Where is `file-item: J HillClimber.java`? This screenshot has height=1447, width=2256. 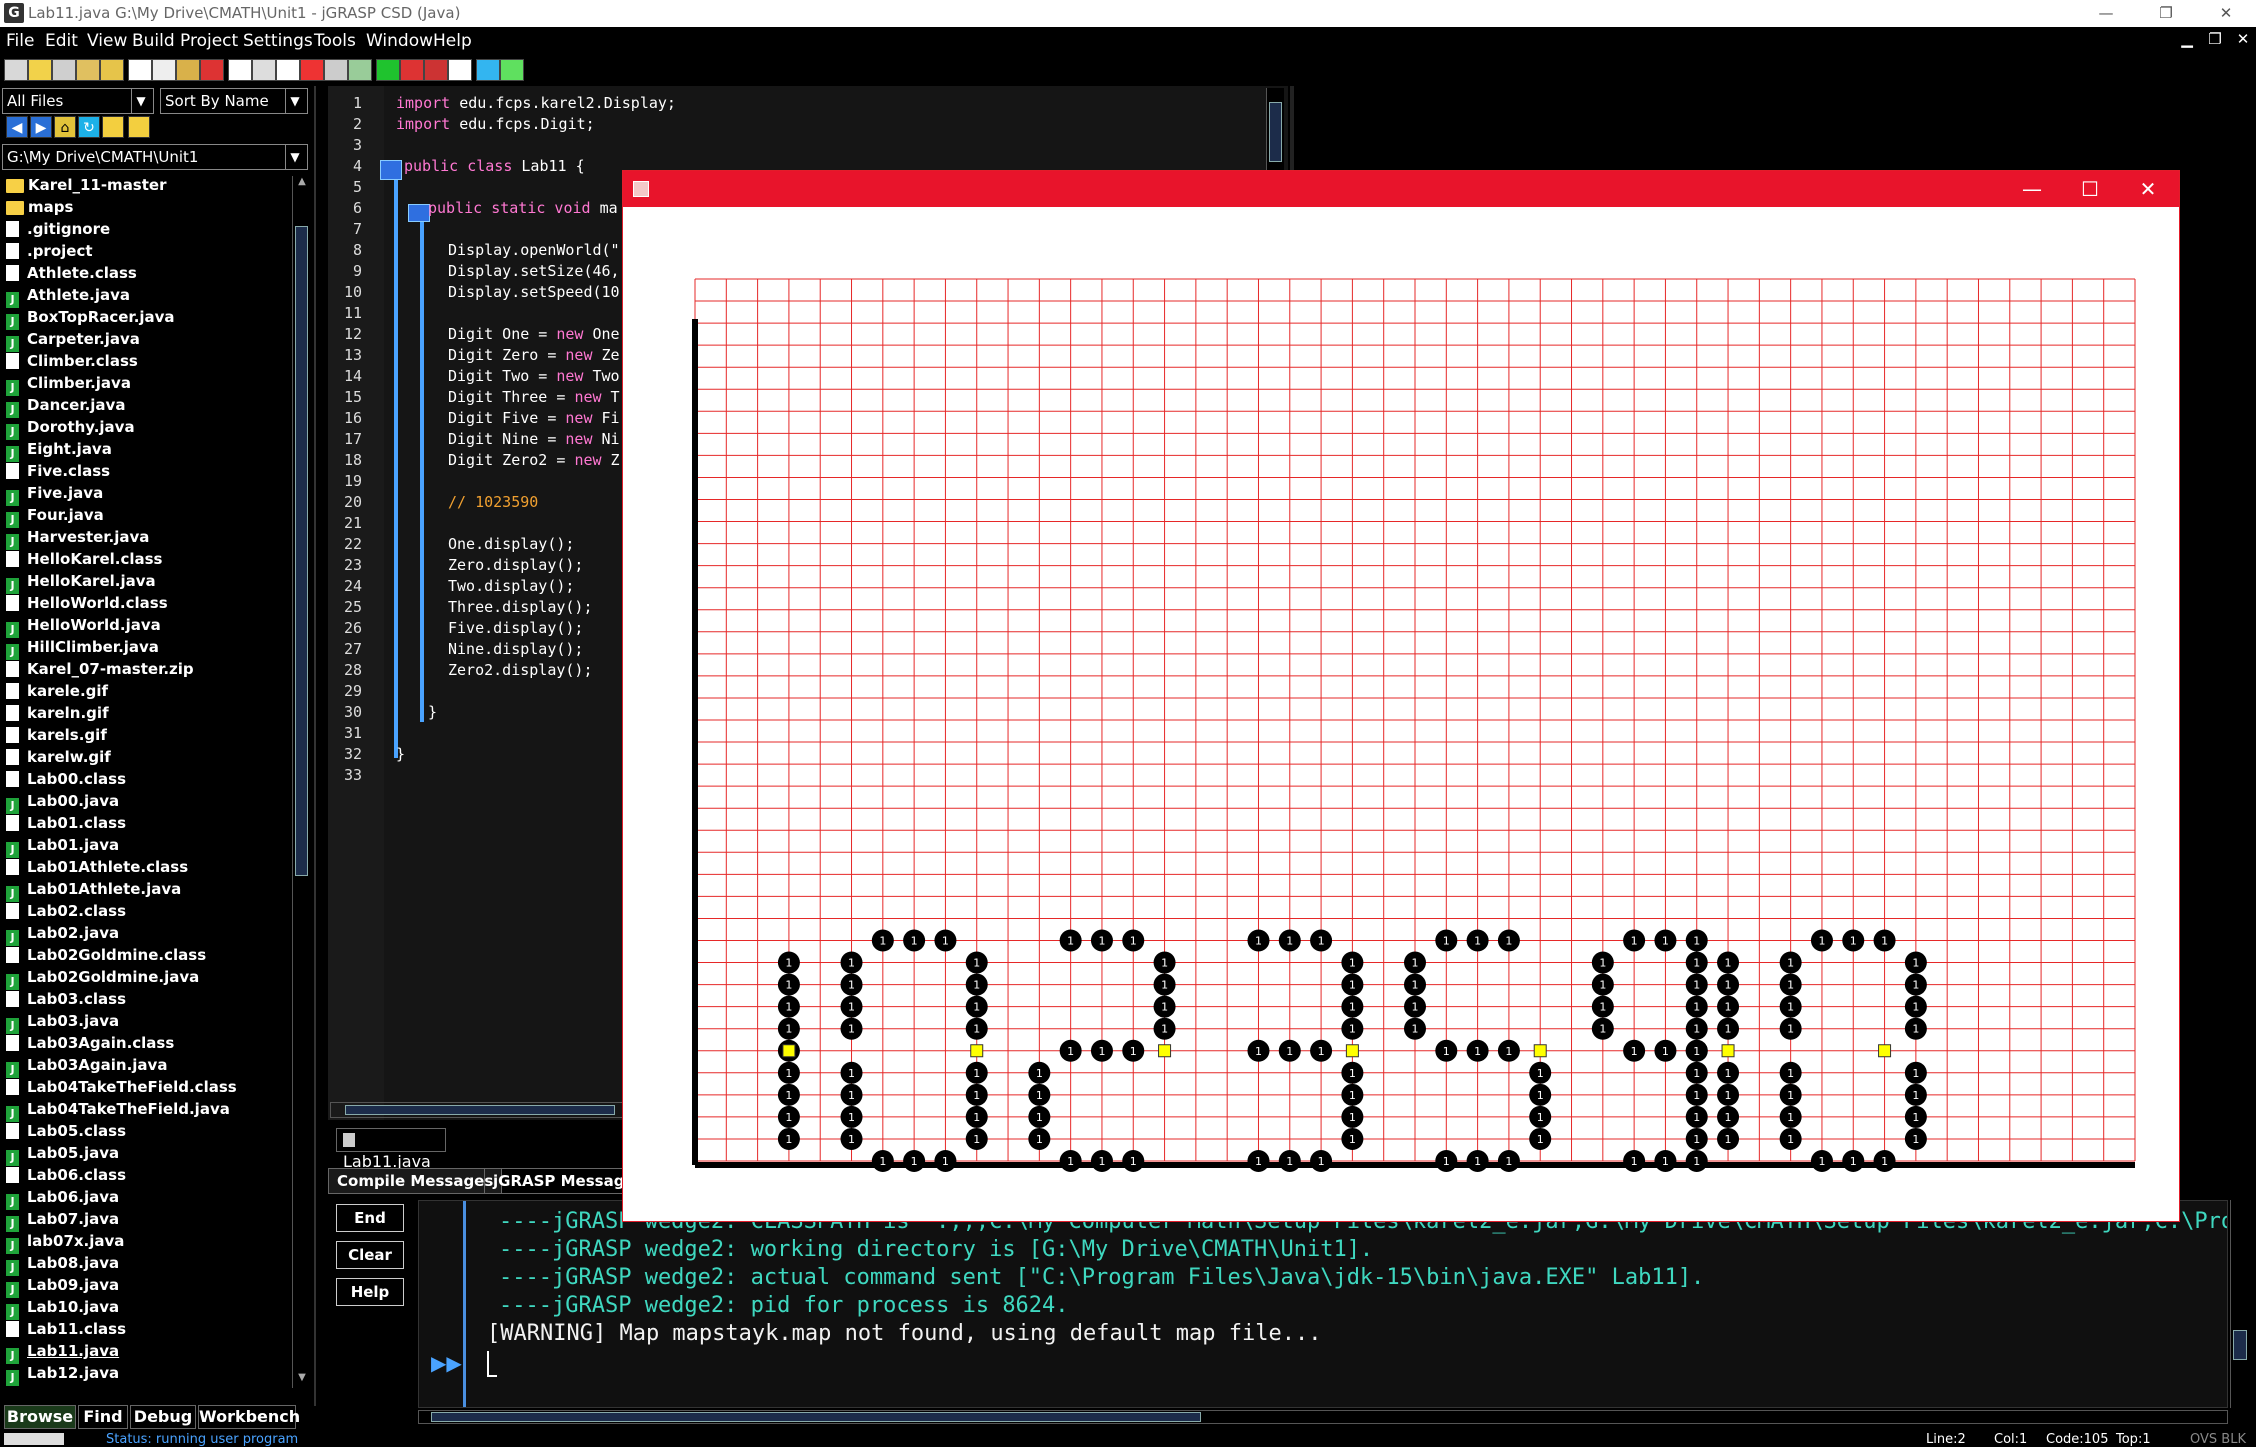
file-item: J HillClimber.java is located at coordinates (82, 649).